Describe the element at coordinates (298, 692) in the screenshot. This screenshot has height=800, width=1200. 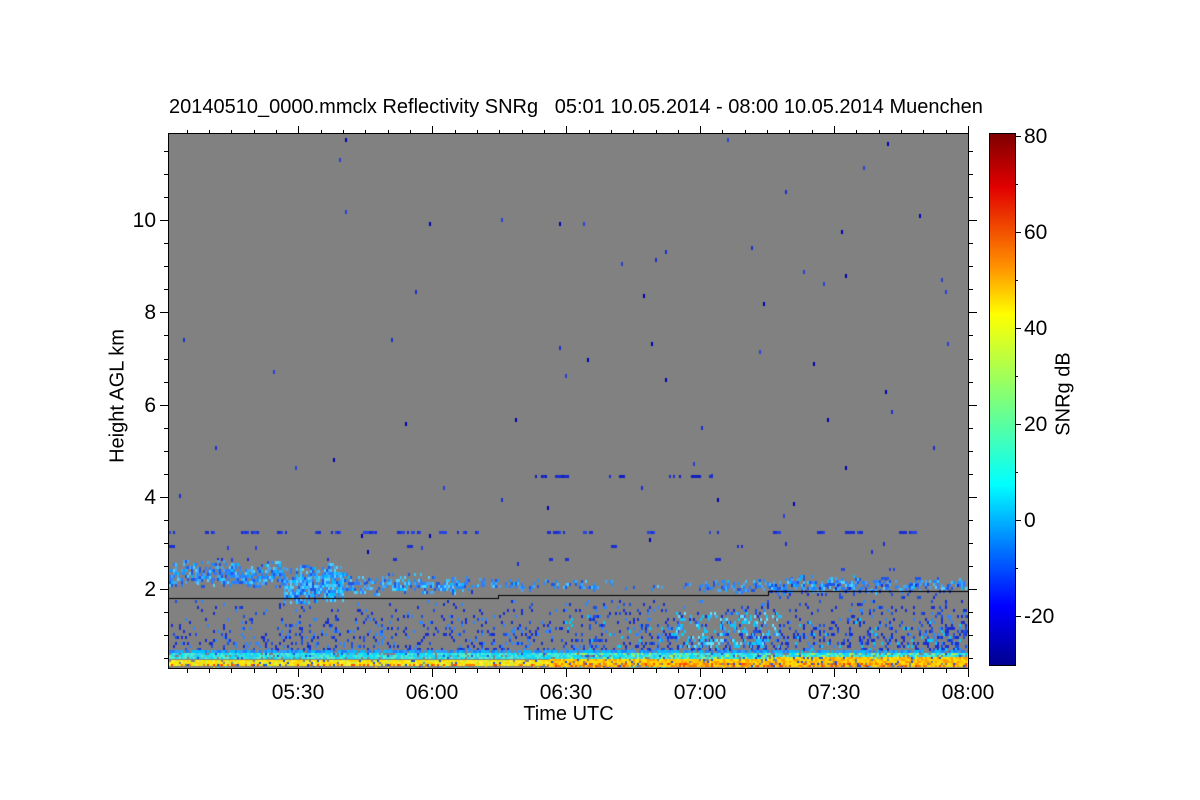
I see `x-tick-label: 05:30` at that location.